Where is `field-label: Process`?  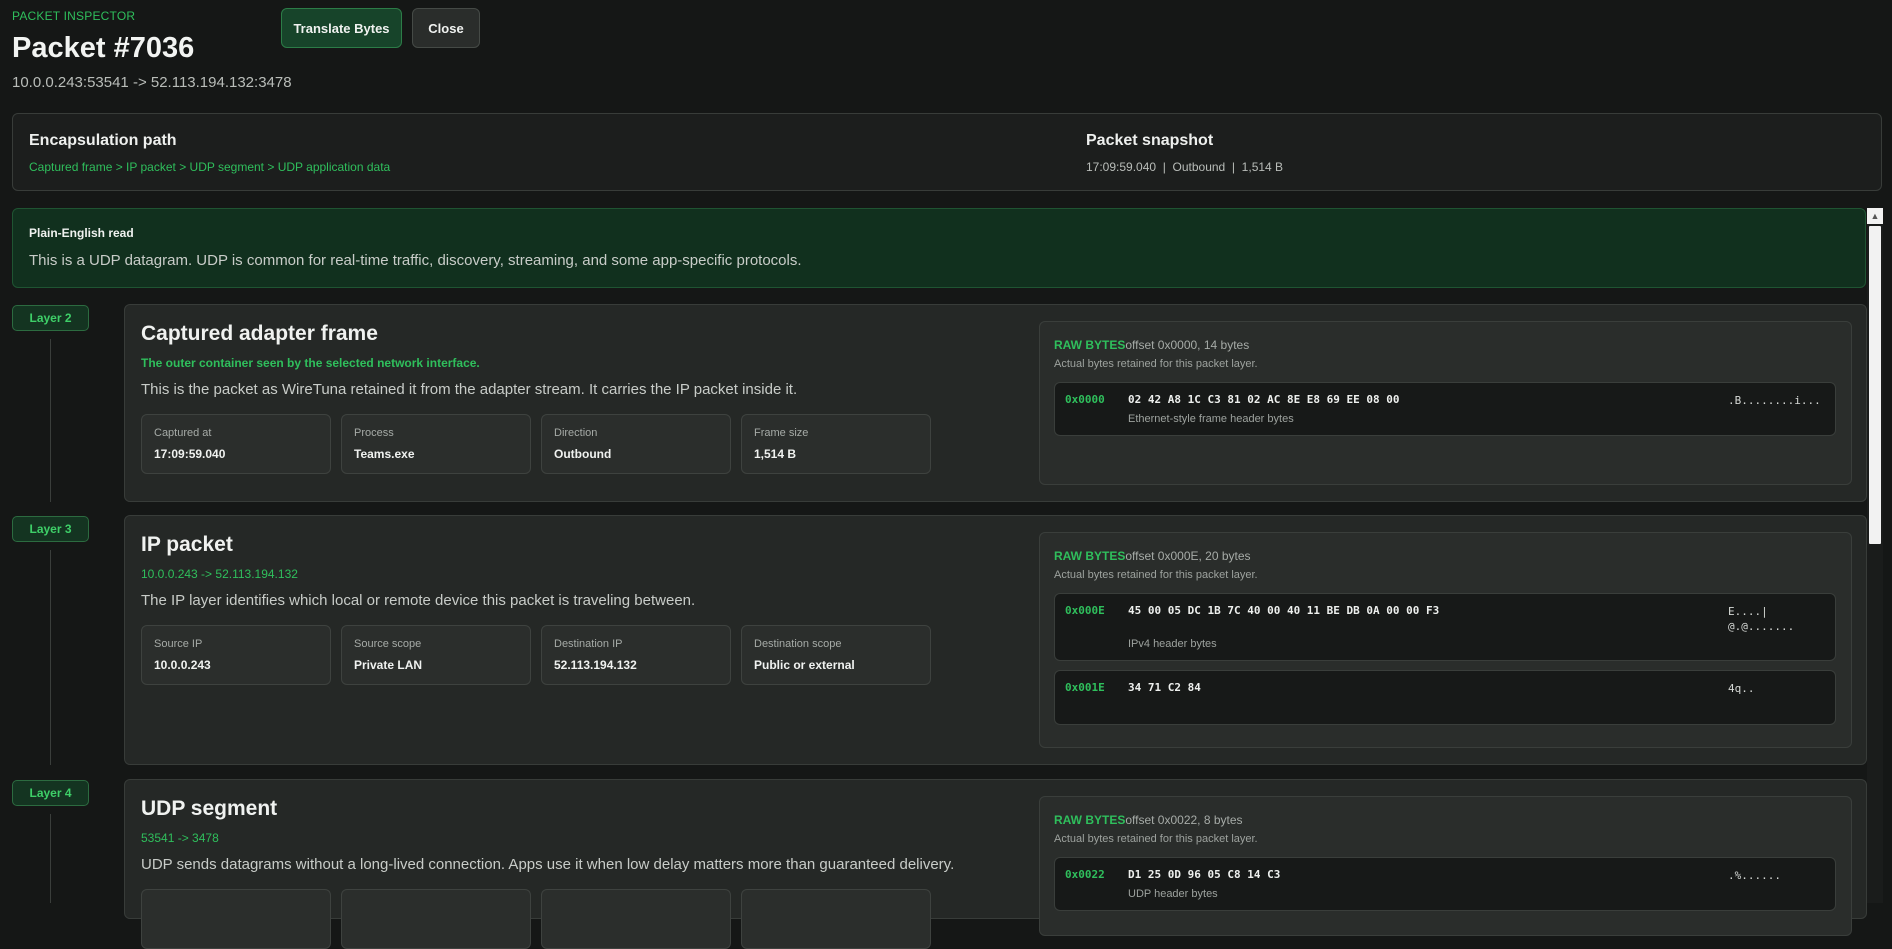
field-label: Process is located at coordinates (374, 433).